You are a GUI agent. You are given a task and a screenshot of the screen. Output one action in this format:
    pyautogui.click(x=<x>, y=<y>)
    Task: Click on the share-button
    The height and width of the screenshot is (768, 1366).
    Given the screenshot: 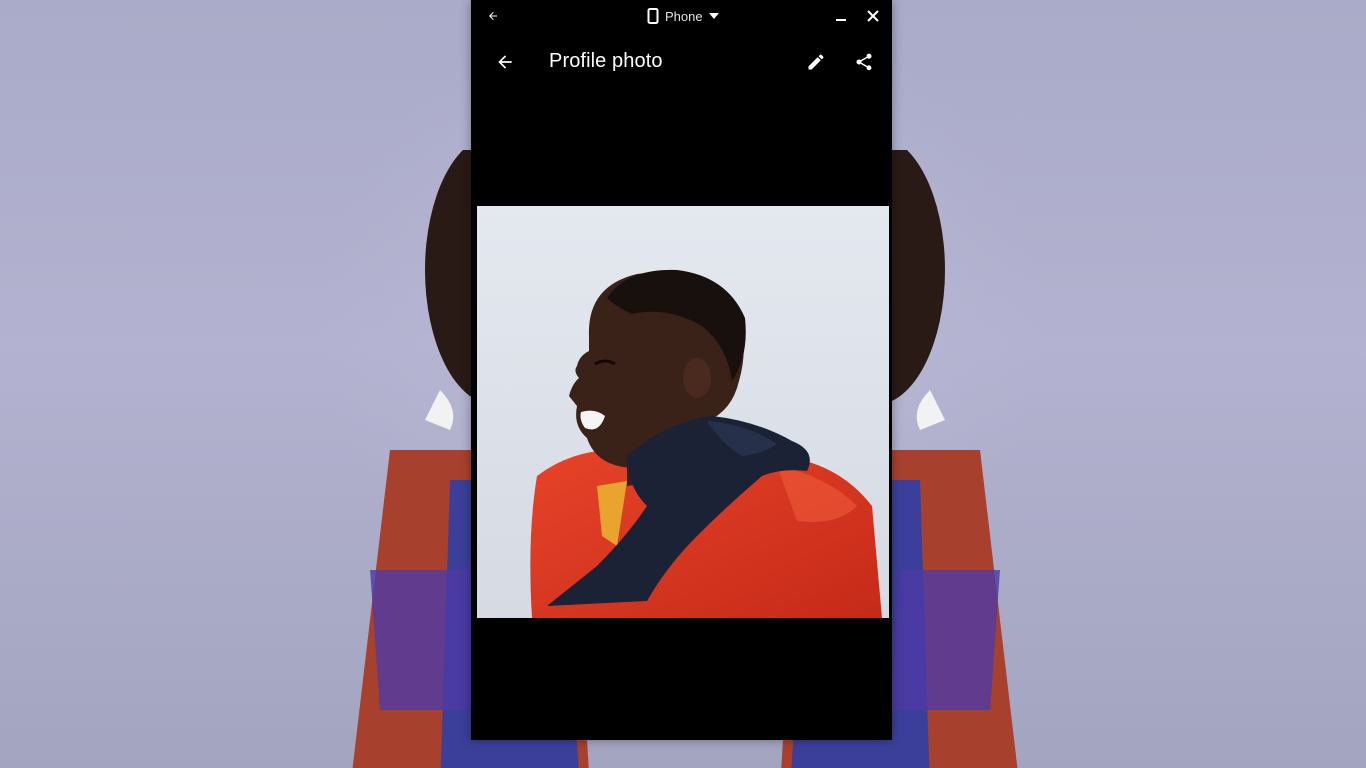 What is the action you would take?
    pyautogui.click(x=864, y=62)
    